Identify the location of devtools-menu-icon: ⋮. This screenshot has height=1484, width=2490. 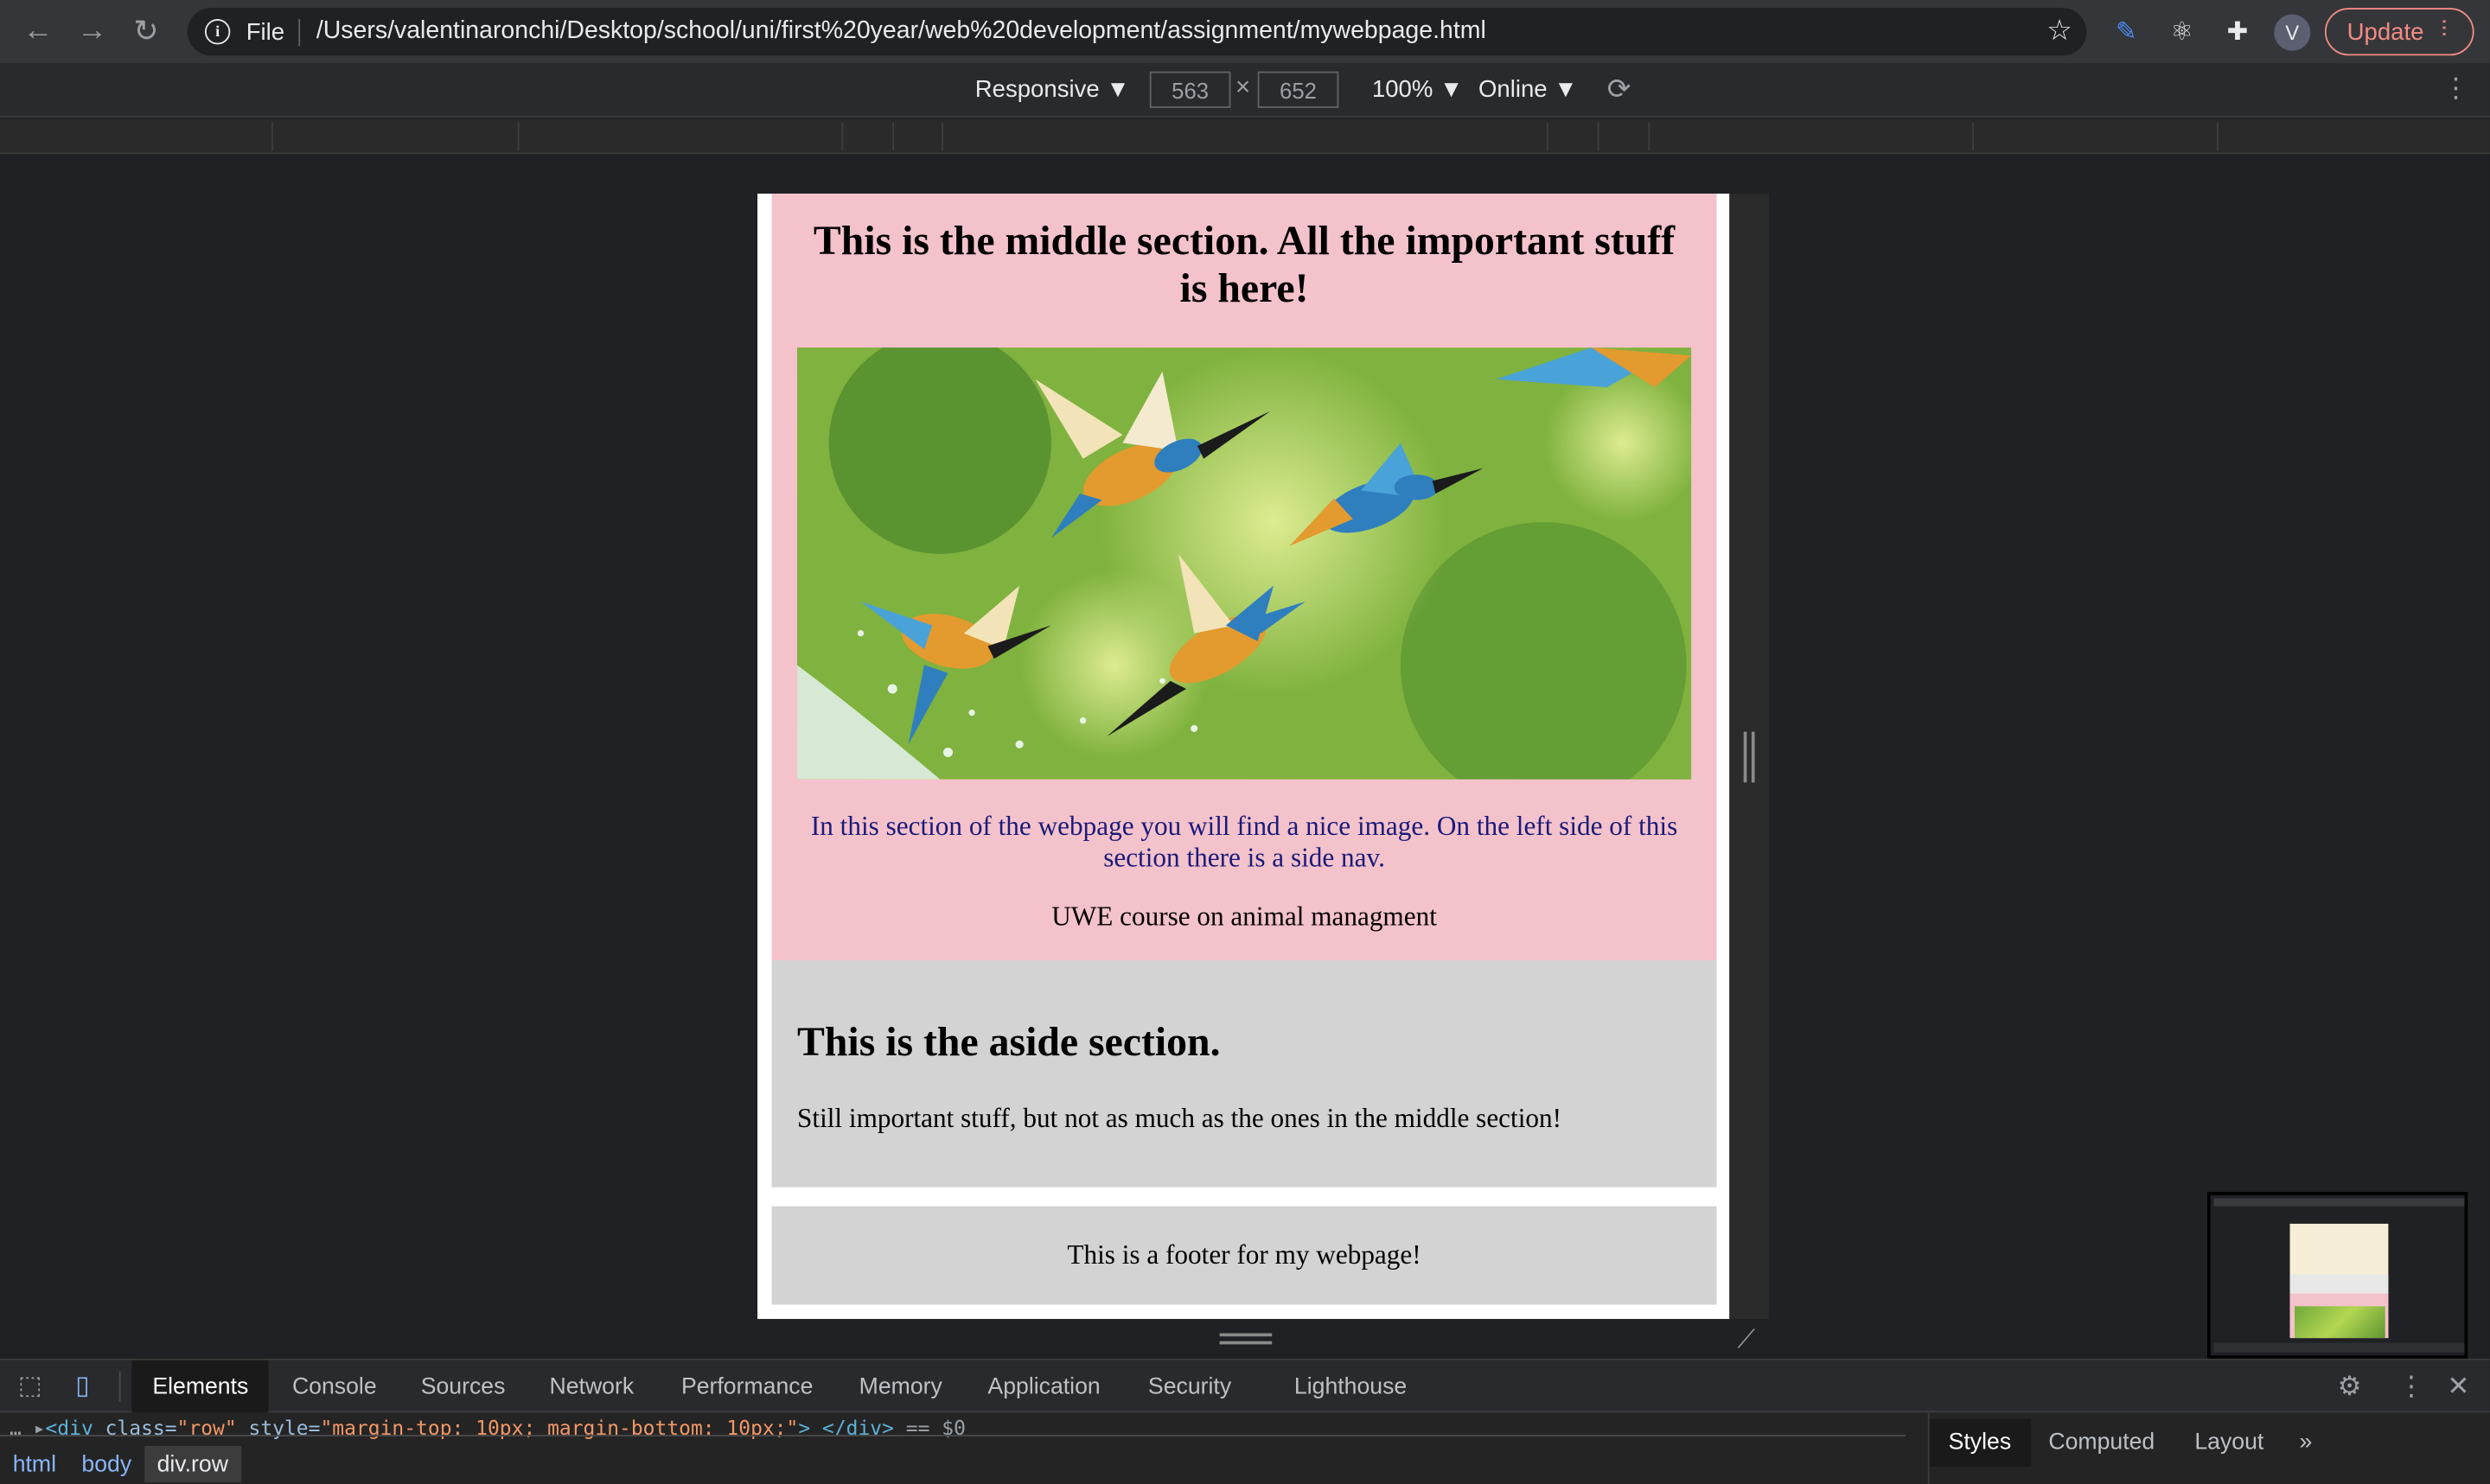
(2410, 1388).